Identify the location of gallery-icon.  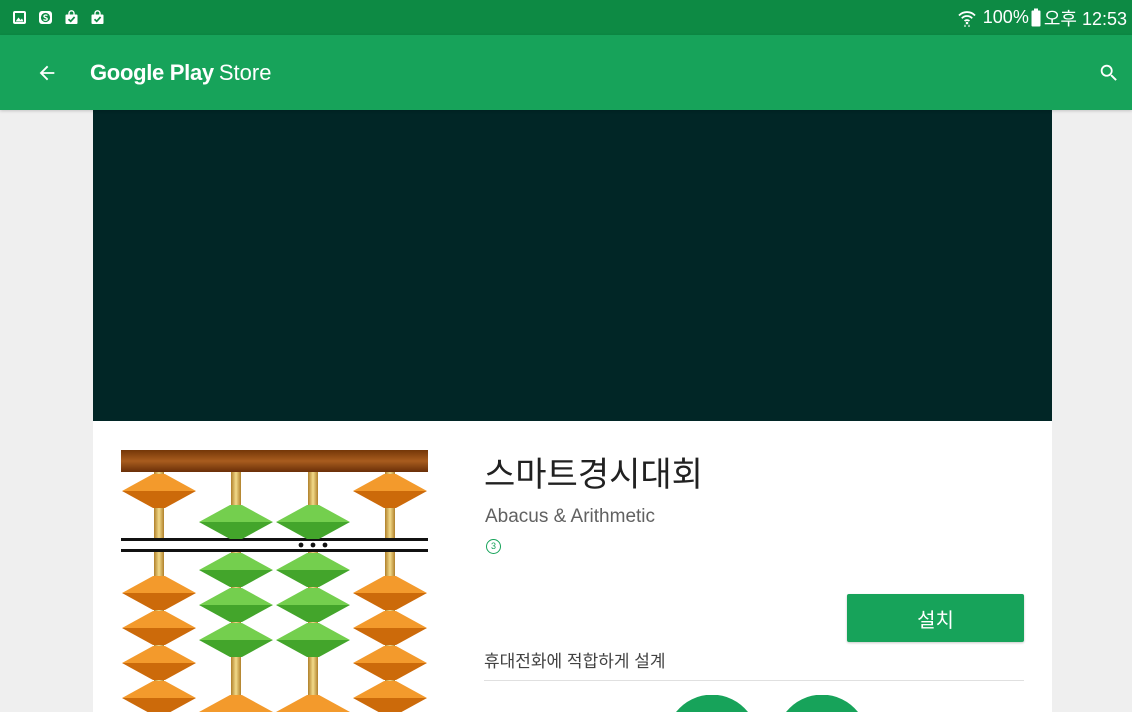
(19, 17).